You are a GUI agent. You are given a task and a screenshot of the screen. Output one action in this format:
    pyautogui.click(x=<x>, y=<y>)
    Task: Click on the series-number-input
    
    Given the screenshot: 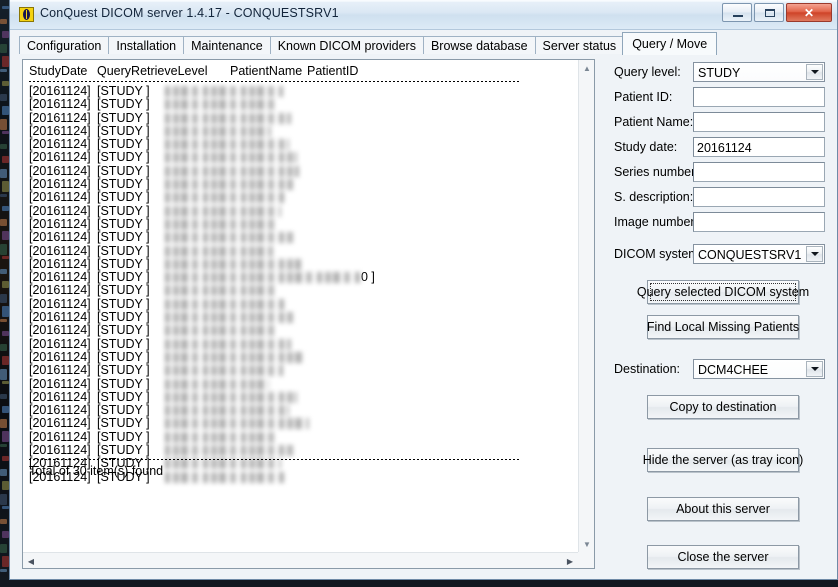 What is the action you would take?
    pyautogui.click(x=759, y=172)
    